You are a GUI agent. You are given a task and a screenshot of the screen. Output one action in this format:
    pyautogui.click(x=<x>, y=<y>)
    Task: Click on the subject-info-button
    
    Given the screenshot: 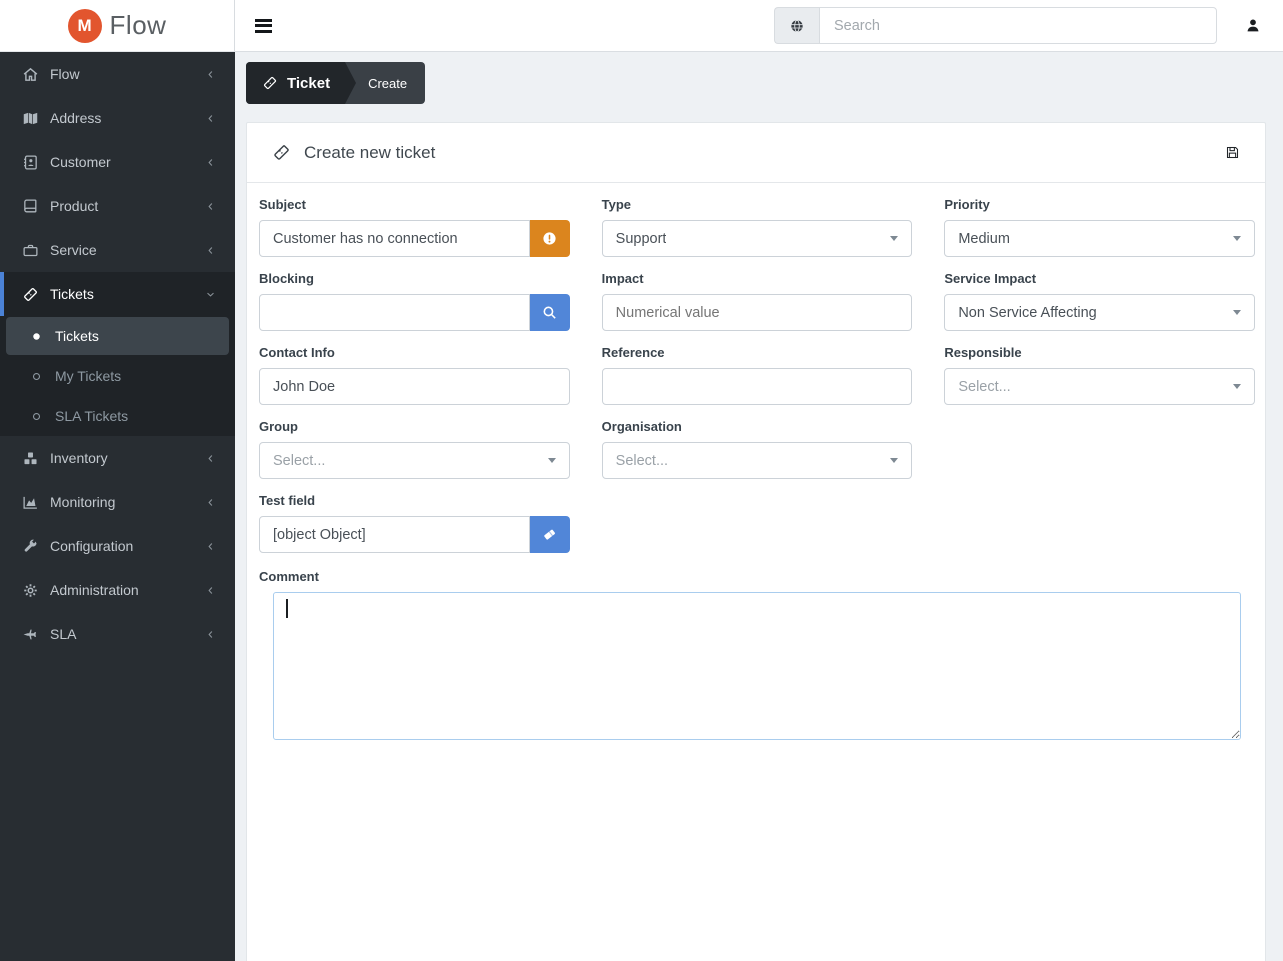 What is the action you would take?
    pyautogui.click(x=549, y=238)
    